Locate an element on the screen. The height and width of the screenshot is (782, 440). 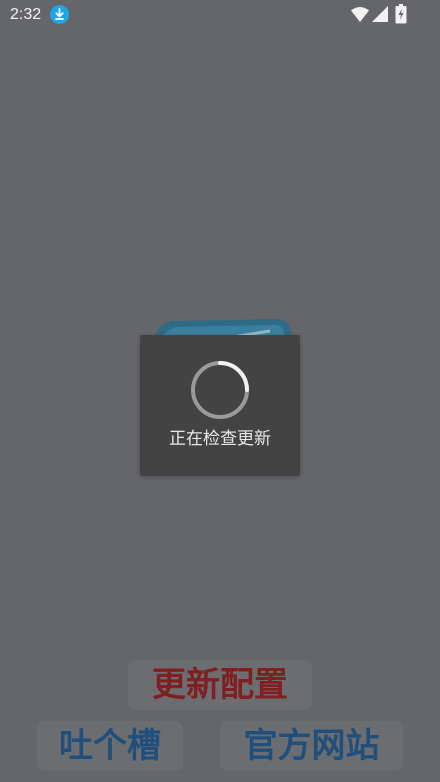
status-time: 2:32 is located at coordinates (26, 14).